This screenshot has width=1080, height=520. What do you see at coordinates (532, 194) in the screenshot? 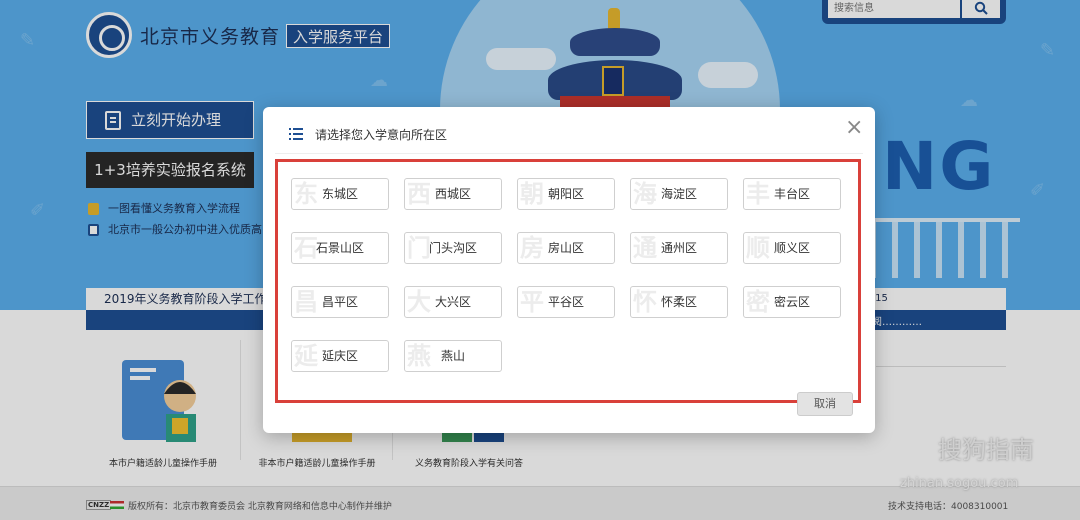
I see `district-ghost-char: 朝` at bounding box center [532, 194].